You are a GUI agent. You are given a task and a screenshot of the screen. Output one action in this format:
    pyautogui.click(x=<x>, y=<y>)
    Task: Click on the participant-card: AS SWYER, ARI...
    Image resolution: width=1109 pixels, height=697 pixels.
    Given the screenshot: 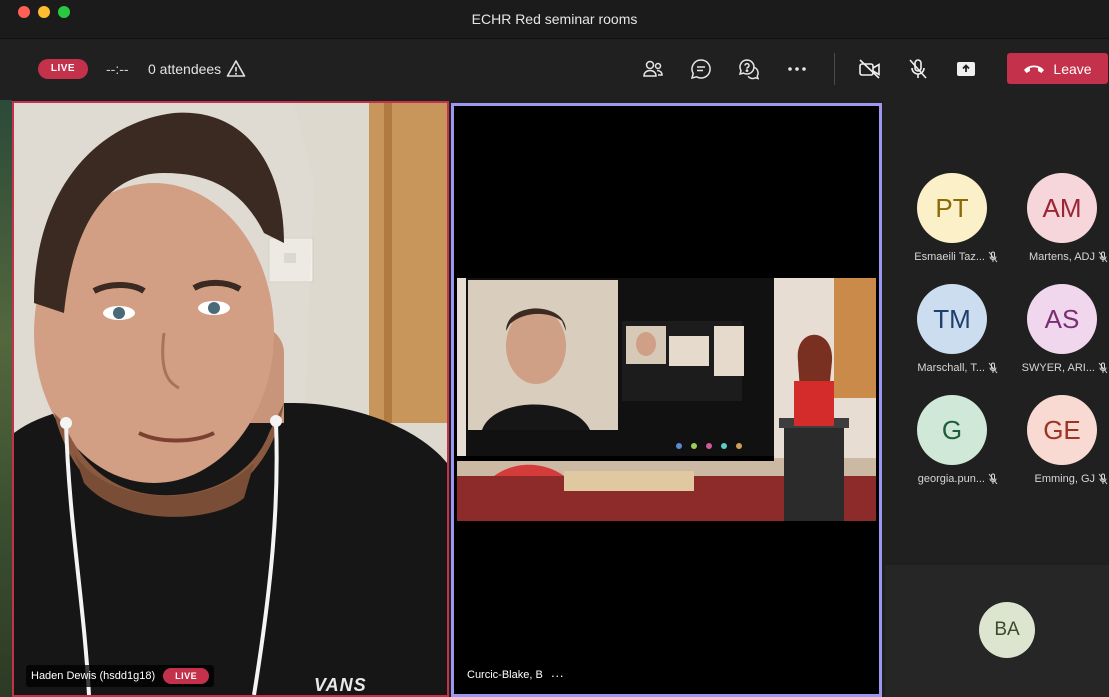 What is the action you would take?
    pyautogui.click(x=1051, y=339)
    